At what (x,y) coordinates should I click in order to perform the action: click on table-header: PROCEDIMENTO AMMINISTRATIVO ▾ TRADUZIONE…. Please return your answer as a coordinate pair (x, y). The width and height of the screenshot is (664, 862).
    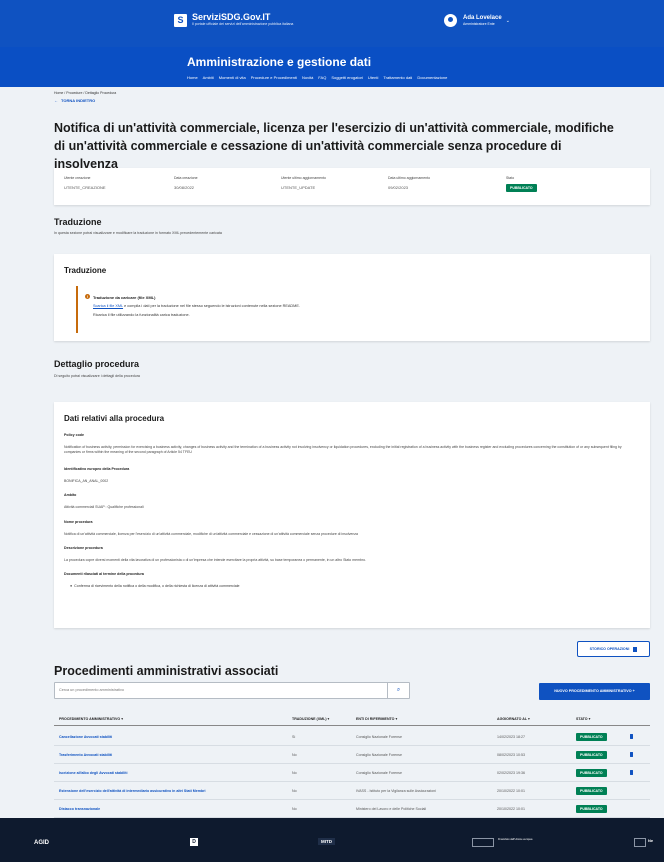
    Looking at the image, I should click on (352, 720).